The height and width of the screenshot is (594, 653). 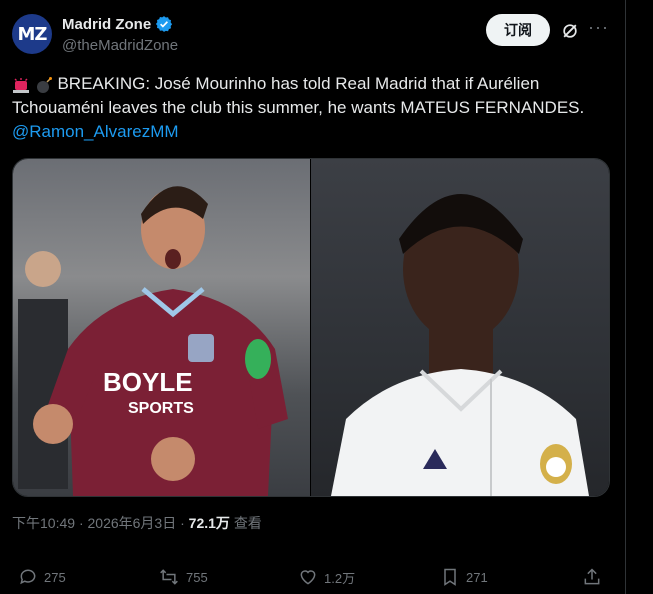 What do you see at coordinates (95, 131) in the screenshot?
I see `mention-link: @Ramon_AlvarezMM` at bounding box center [95, 131].